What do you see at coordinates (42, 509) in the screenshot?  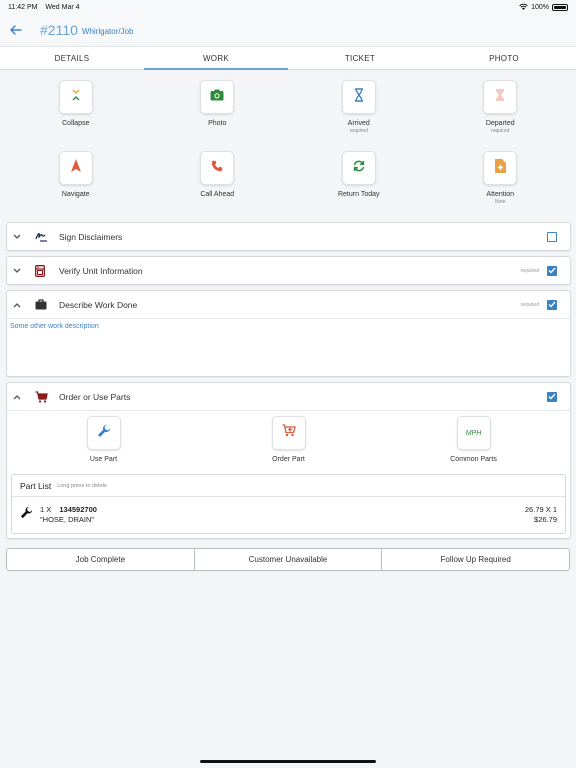 I see `part-qty: 1` at bounding box center [42, 509].